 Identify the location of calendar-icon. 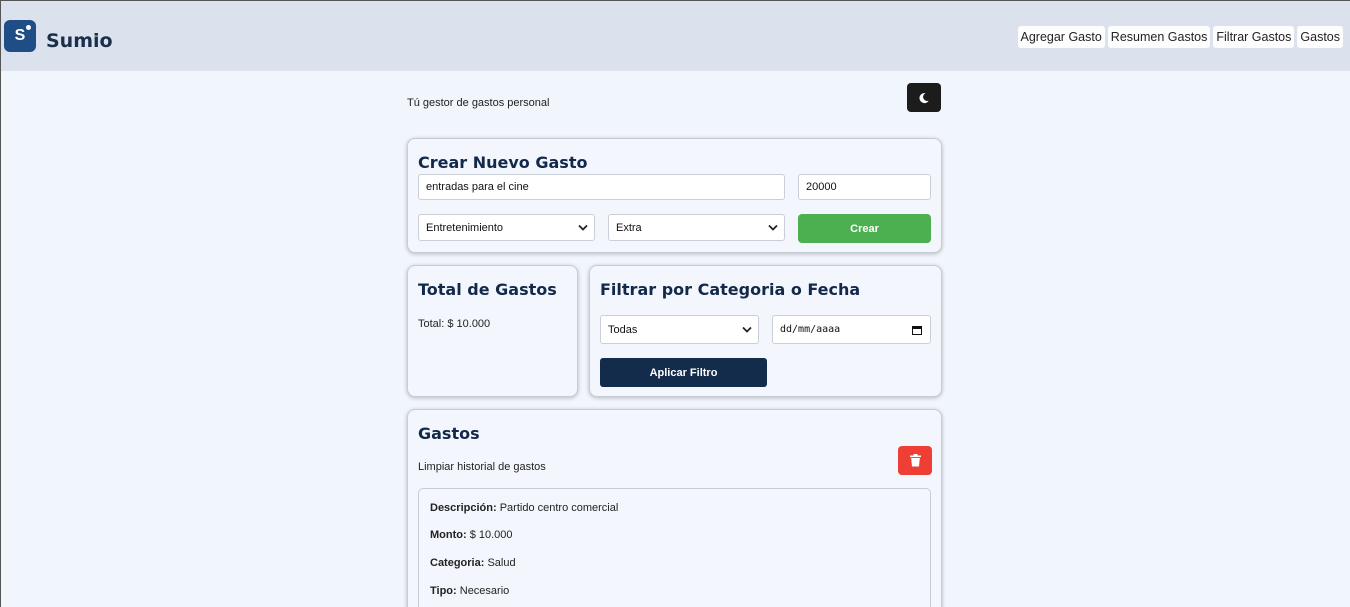
(917, 330).